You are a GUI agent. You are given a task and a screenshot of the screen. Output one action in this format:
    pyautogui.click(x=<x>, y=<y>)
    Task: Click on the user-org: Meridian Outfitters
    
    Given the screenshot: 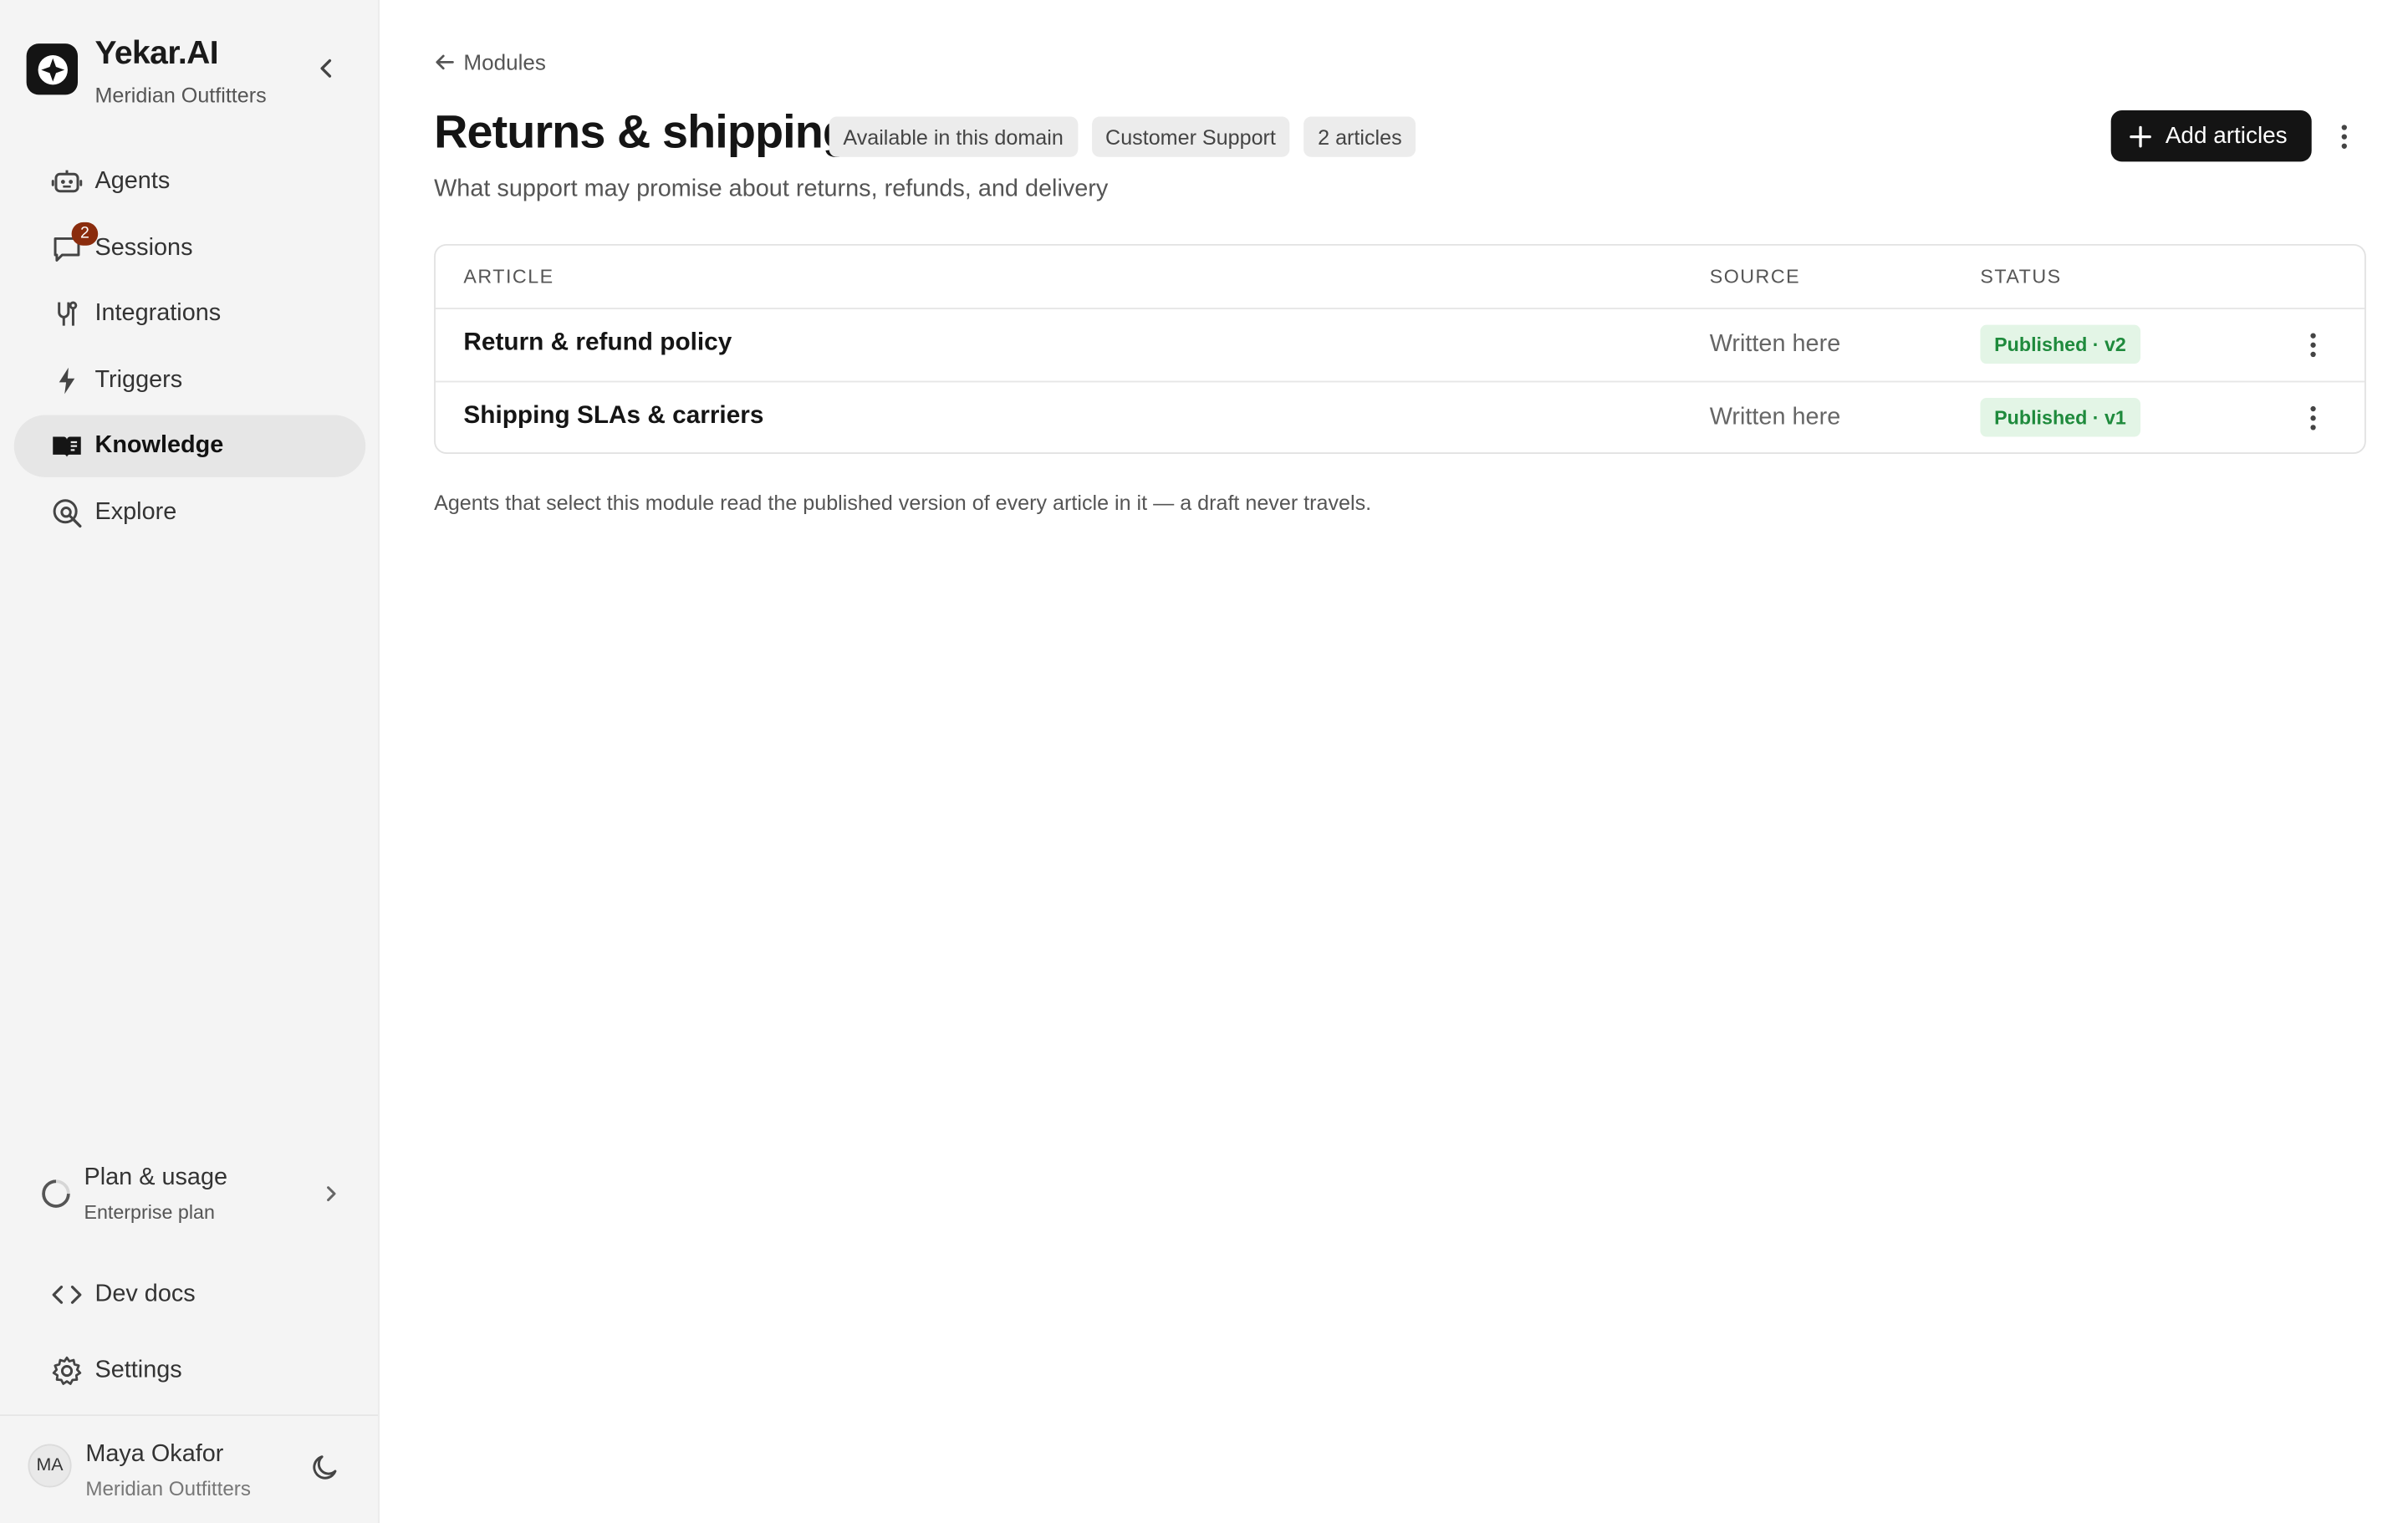 What is the action you would take?
    pyautogui.click(x=168, y=1488)
    